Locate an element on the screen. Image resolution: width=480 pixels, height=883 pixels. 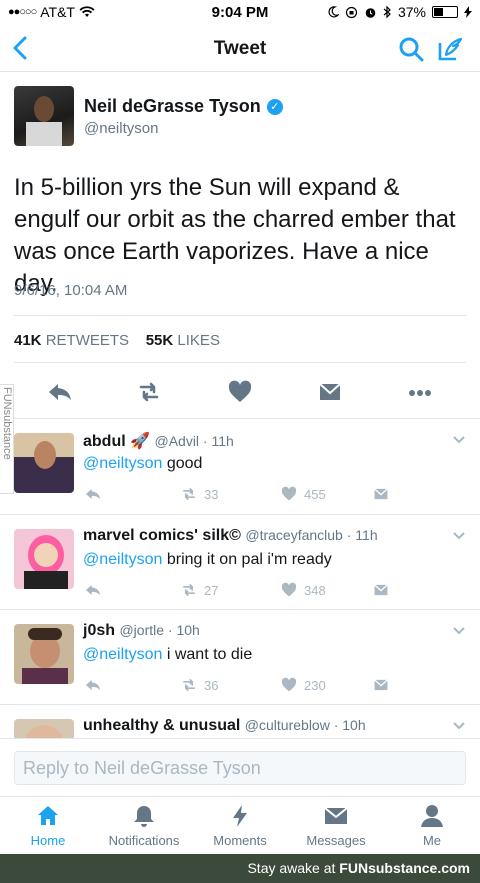
like-count: 348 is located at coordinates (315, 590).